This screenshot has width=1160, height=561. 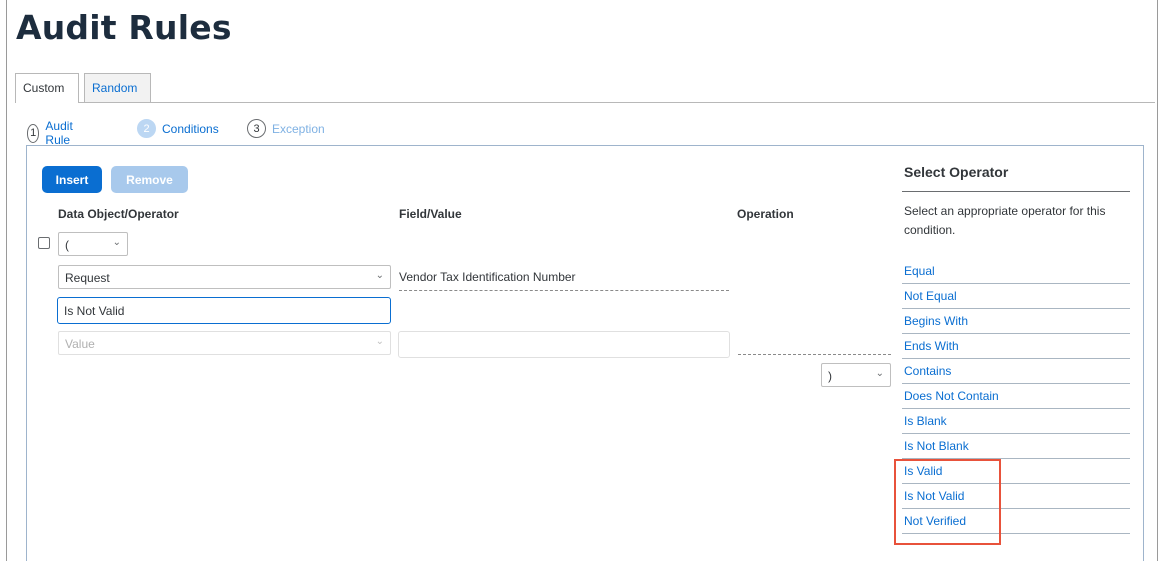 What do you see at coordinates (1016, 396) in the screenshot?
I see `operator-does-not-contain: Does Not Contain` at bounding box center [1016, 396].